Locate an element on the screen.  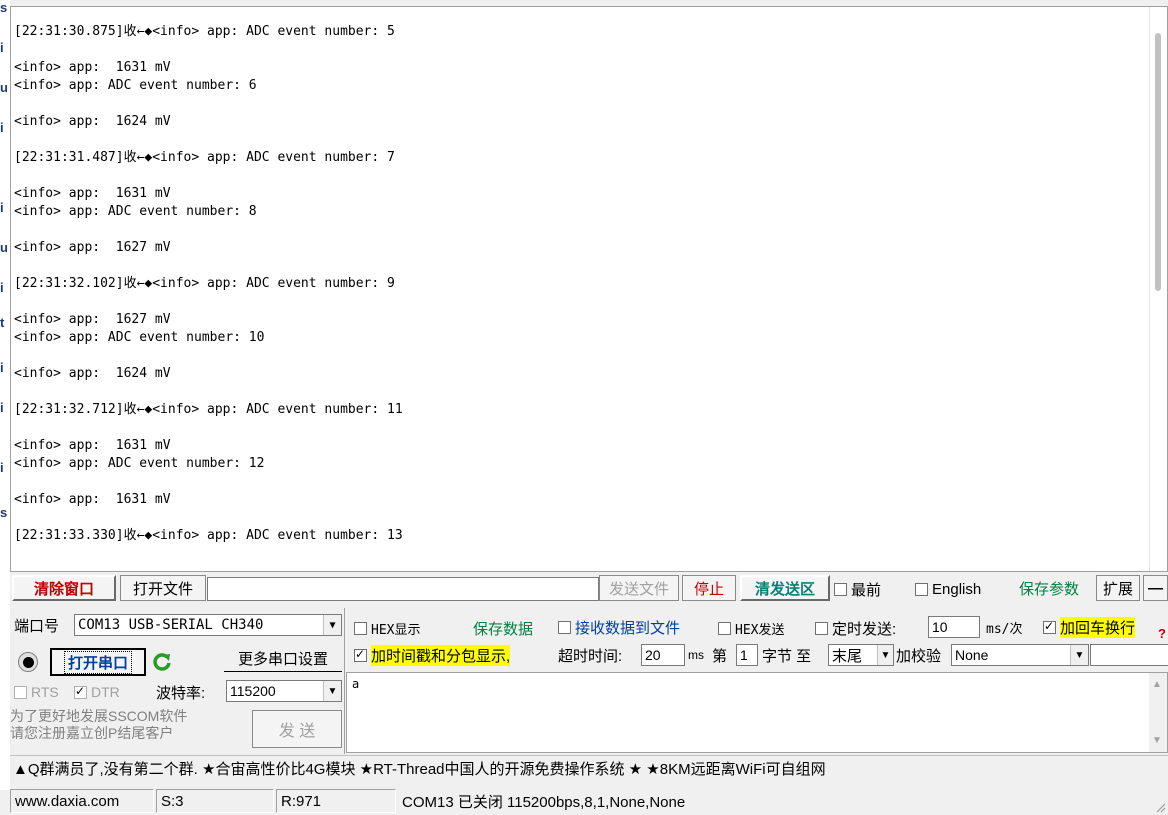
checksum-extra-input is located at coordinates (1129, 655).